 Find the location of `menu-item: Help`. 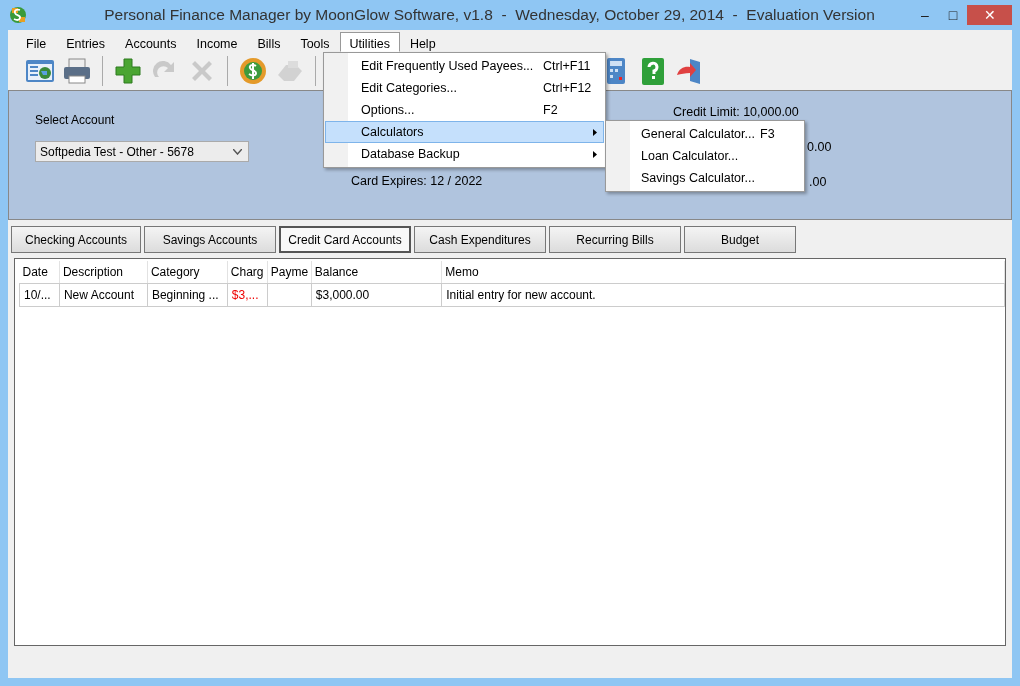

menu-item: Help is located at coordinates (422, 42).